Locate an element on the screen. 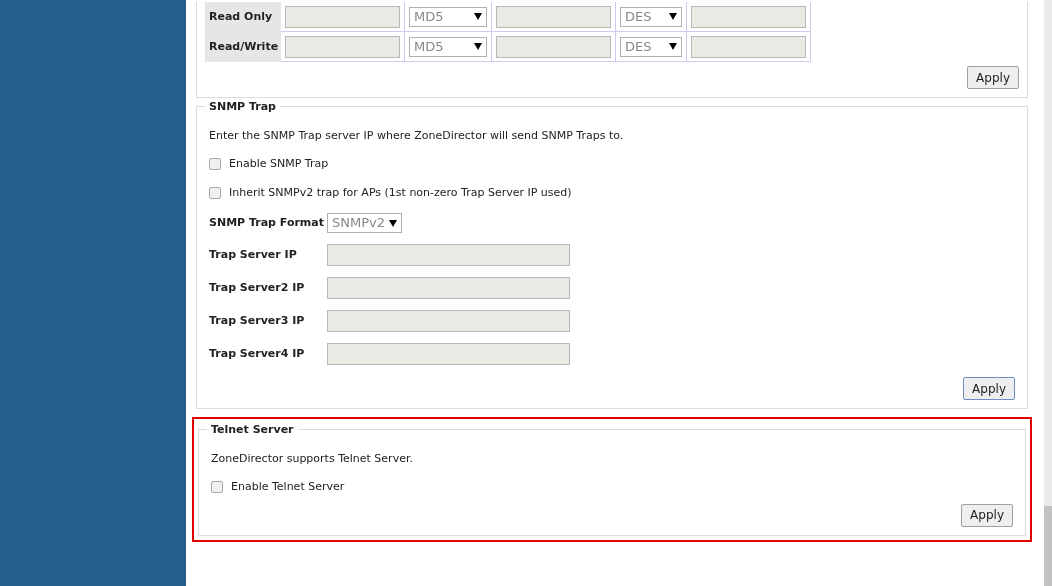 The height and width of the screenshot is (586, 1052). field-label: Trap Server3 IP is located at coordinates (257, 320).